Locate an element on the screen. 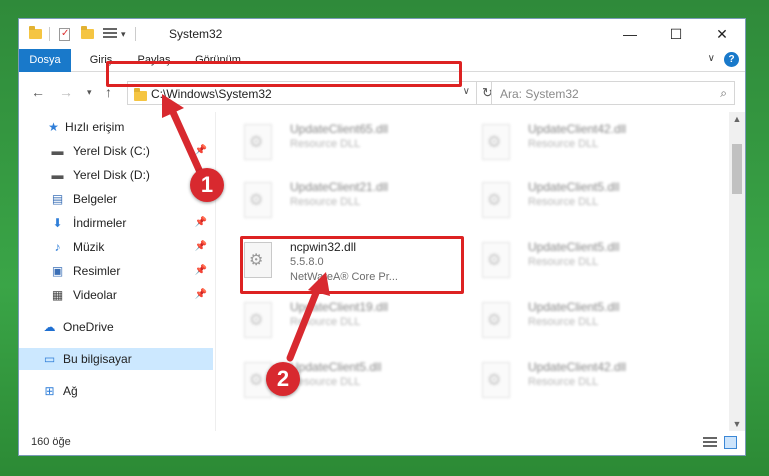  sidebar-item-music: ♪ Müzik 📌 is located at coordinates (116, 247).